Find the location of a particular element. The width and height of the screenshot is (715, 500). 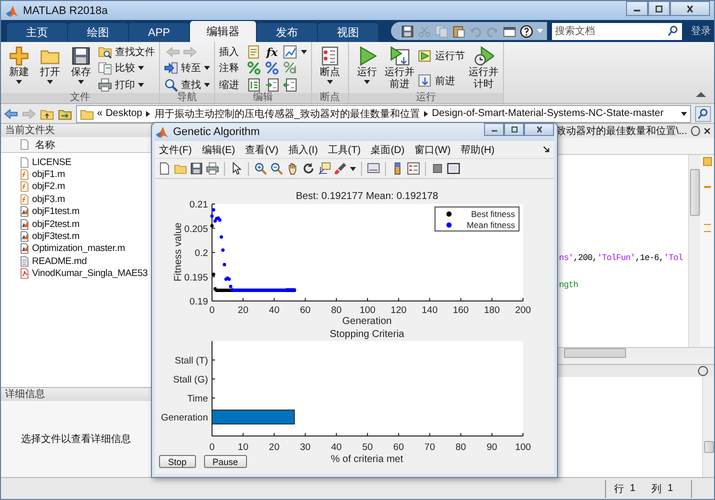

menu-item: 桌面(D) is located at coordinates (387, 149).